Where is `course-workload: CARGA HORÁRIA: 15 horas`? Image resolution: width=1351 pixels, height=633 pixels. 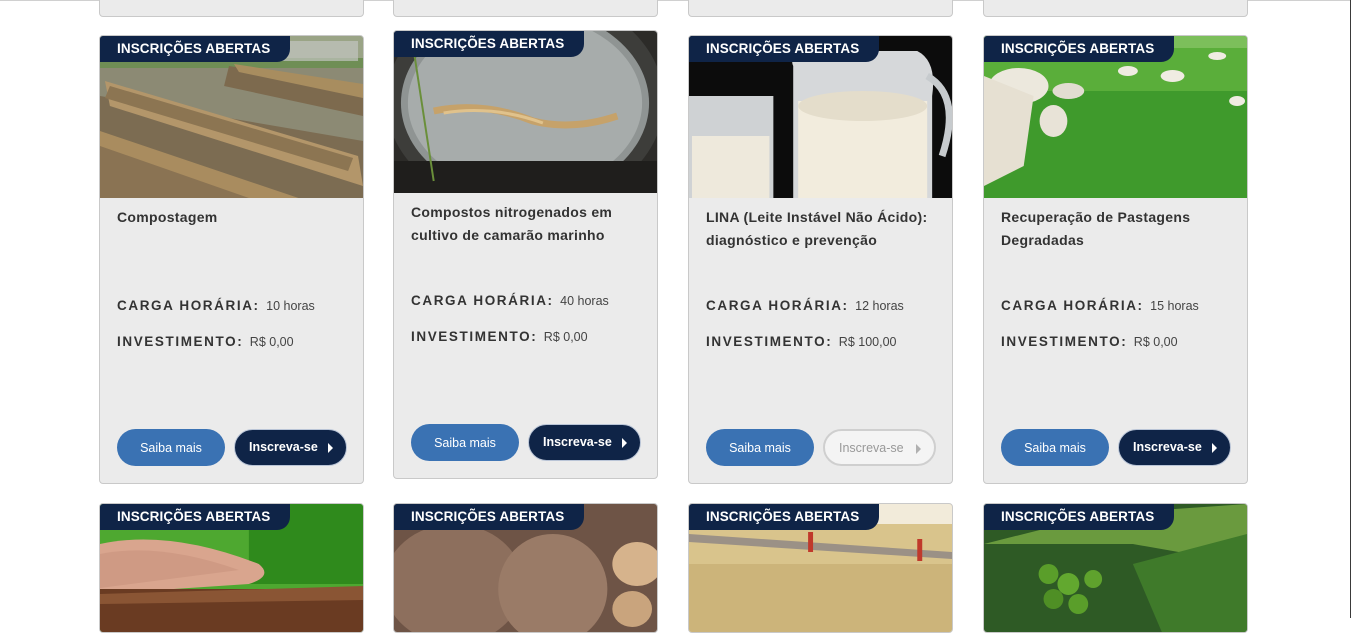 course-workload: CARGA HORÁRIA: 15 horas is located at coordinates (1100, 305).